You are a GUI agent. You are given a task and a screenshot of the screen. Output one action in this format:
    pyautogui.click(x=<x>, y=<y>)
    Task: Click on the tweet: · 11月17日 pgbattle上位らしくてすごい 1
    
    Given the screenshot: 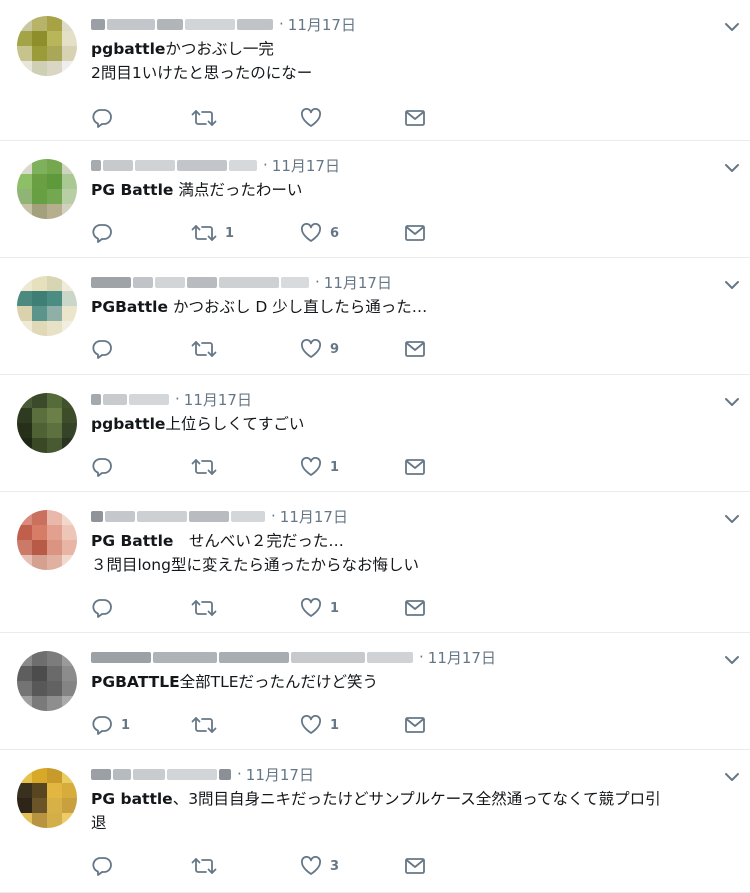 What is the action you would take?
    pyautogui.click(x=375, y=433)
    